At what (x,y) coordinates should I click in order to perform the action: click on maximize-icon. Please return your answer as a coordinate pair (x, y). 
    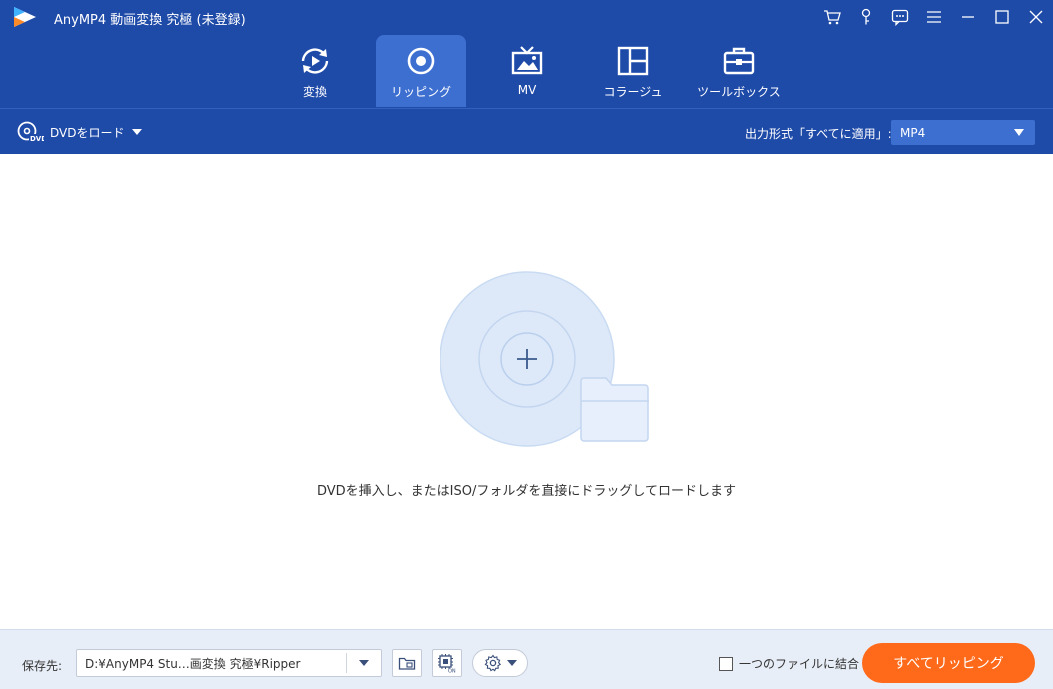
    Looking at the image, I should click on (1002, 17).